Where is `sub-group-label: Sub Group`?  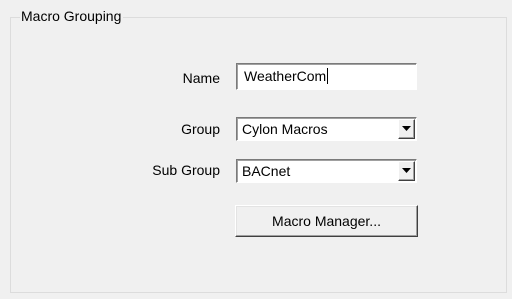
sub-group-label: Sub Group is located at coordinates (186, 170).